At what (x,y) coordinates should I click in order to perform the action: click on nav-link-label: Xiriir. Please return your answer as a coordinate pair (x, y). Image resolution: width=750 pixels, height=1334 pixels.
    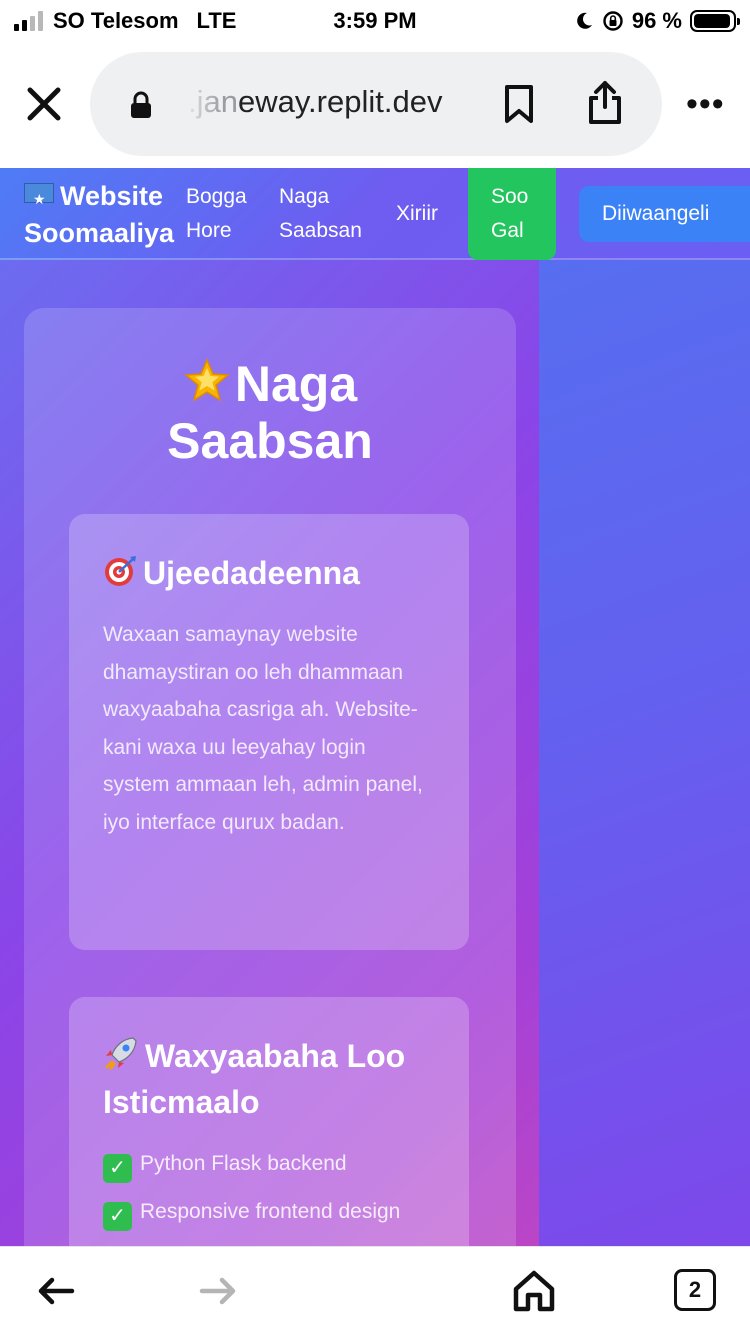
    Looking at the image, I should click on (417, 213).